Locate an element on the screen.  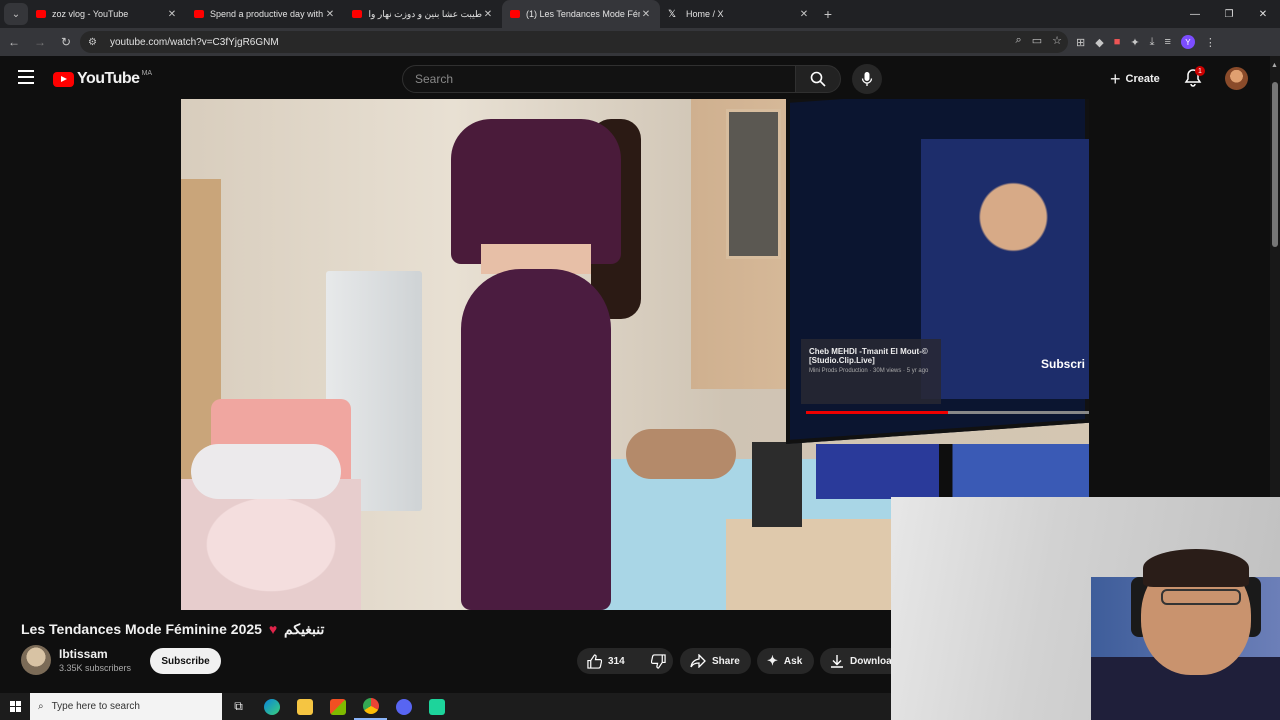
webcam-overlay is located at coordinates (1085, 608).